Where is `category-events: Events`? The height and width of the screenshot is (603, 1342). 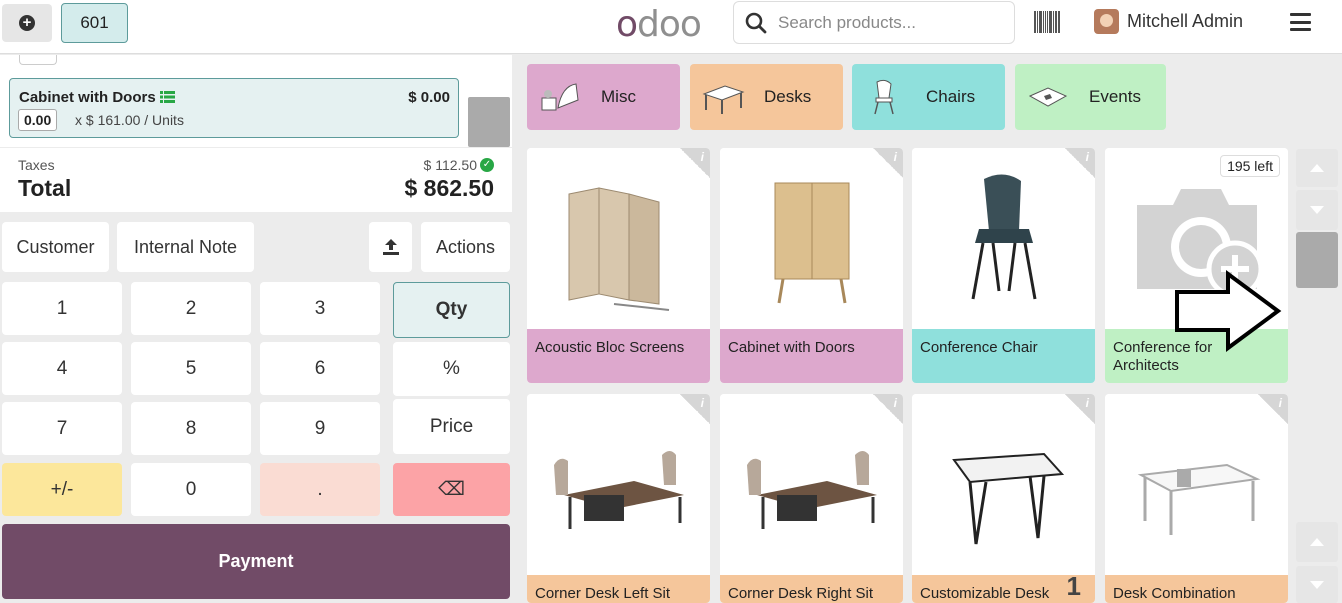
category-events: Events is located at coordinates (1090, 97).